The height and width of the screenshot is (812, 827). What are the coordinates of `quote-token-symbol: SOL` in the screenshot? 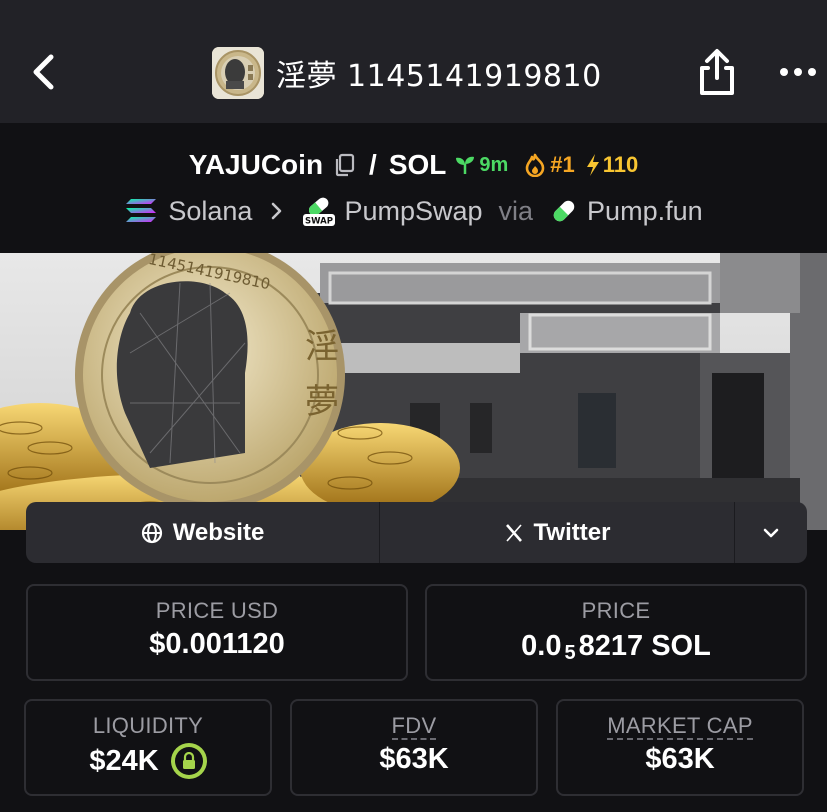 It's located at (417, 164).